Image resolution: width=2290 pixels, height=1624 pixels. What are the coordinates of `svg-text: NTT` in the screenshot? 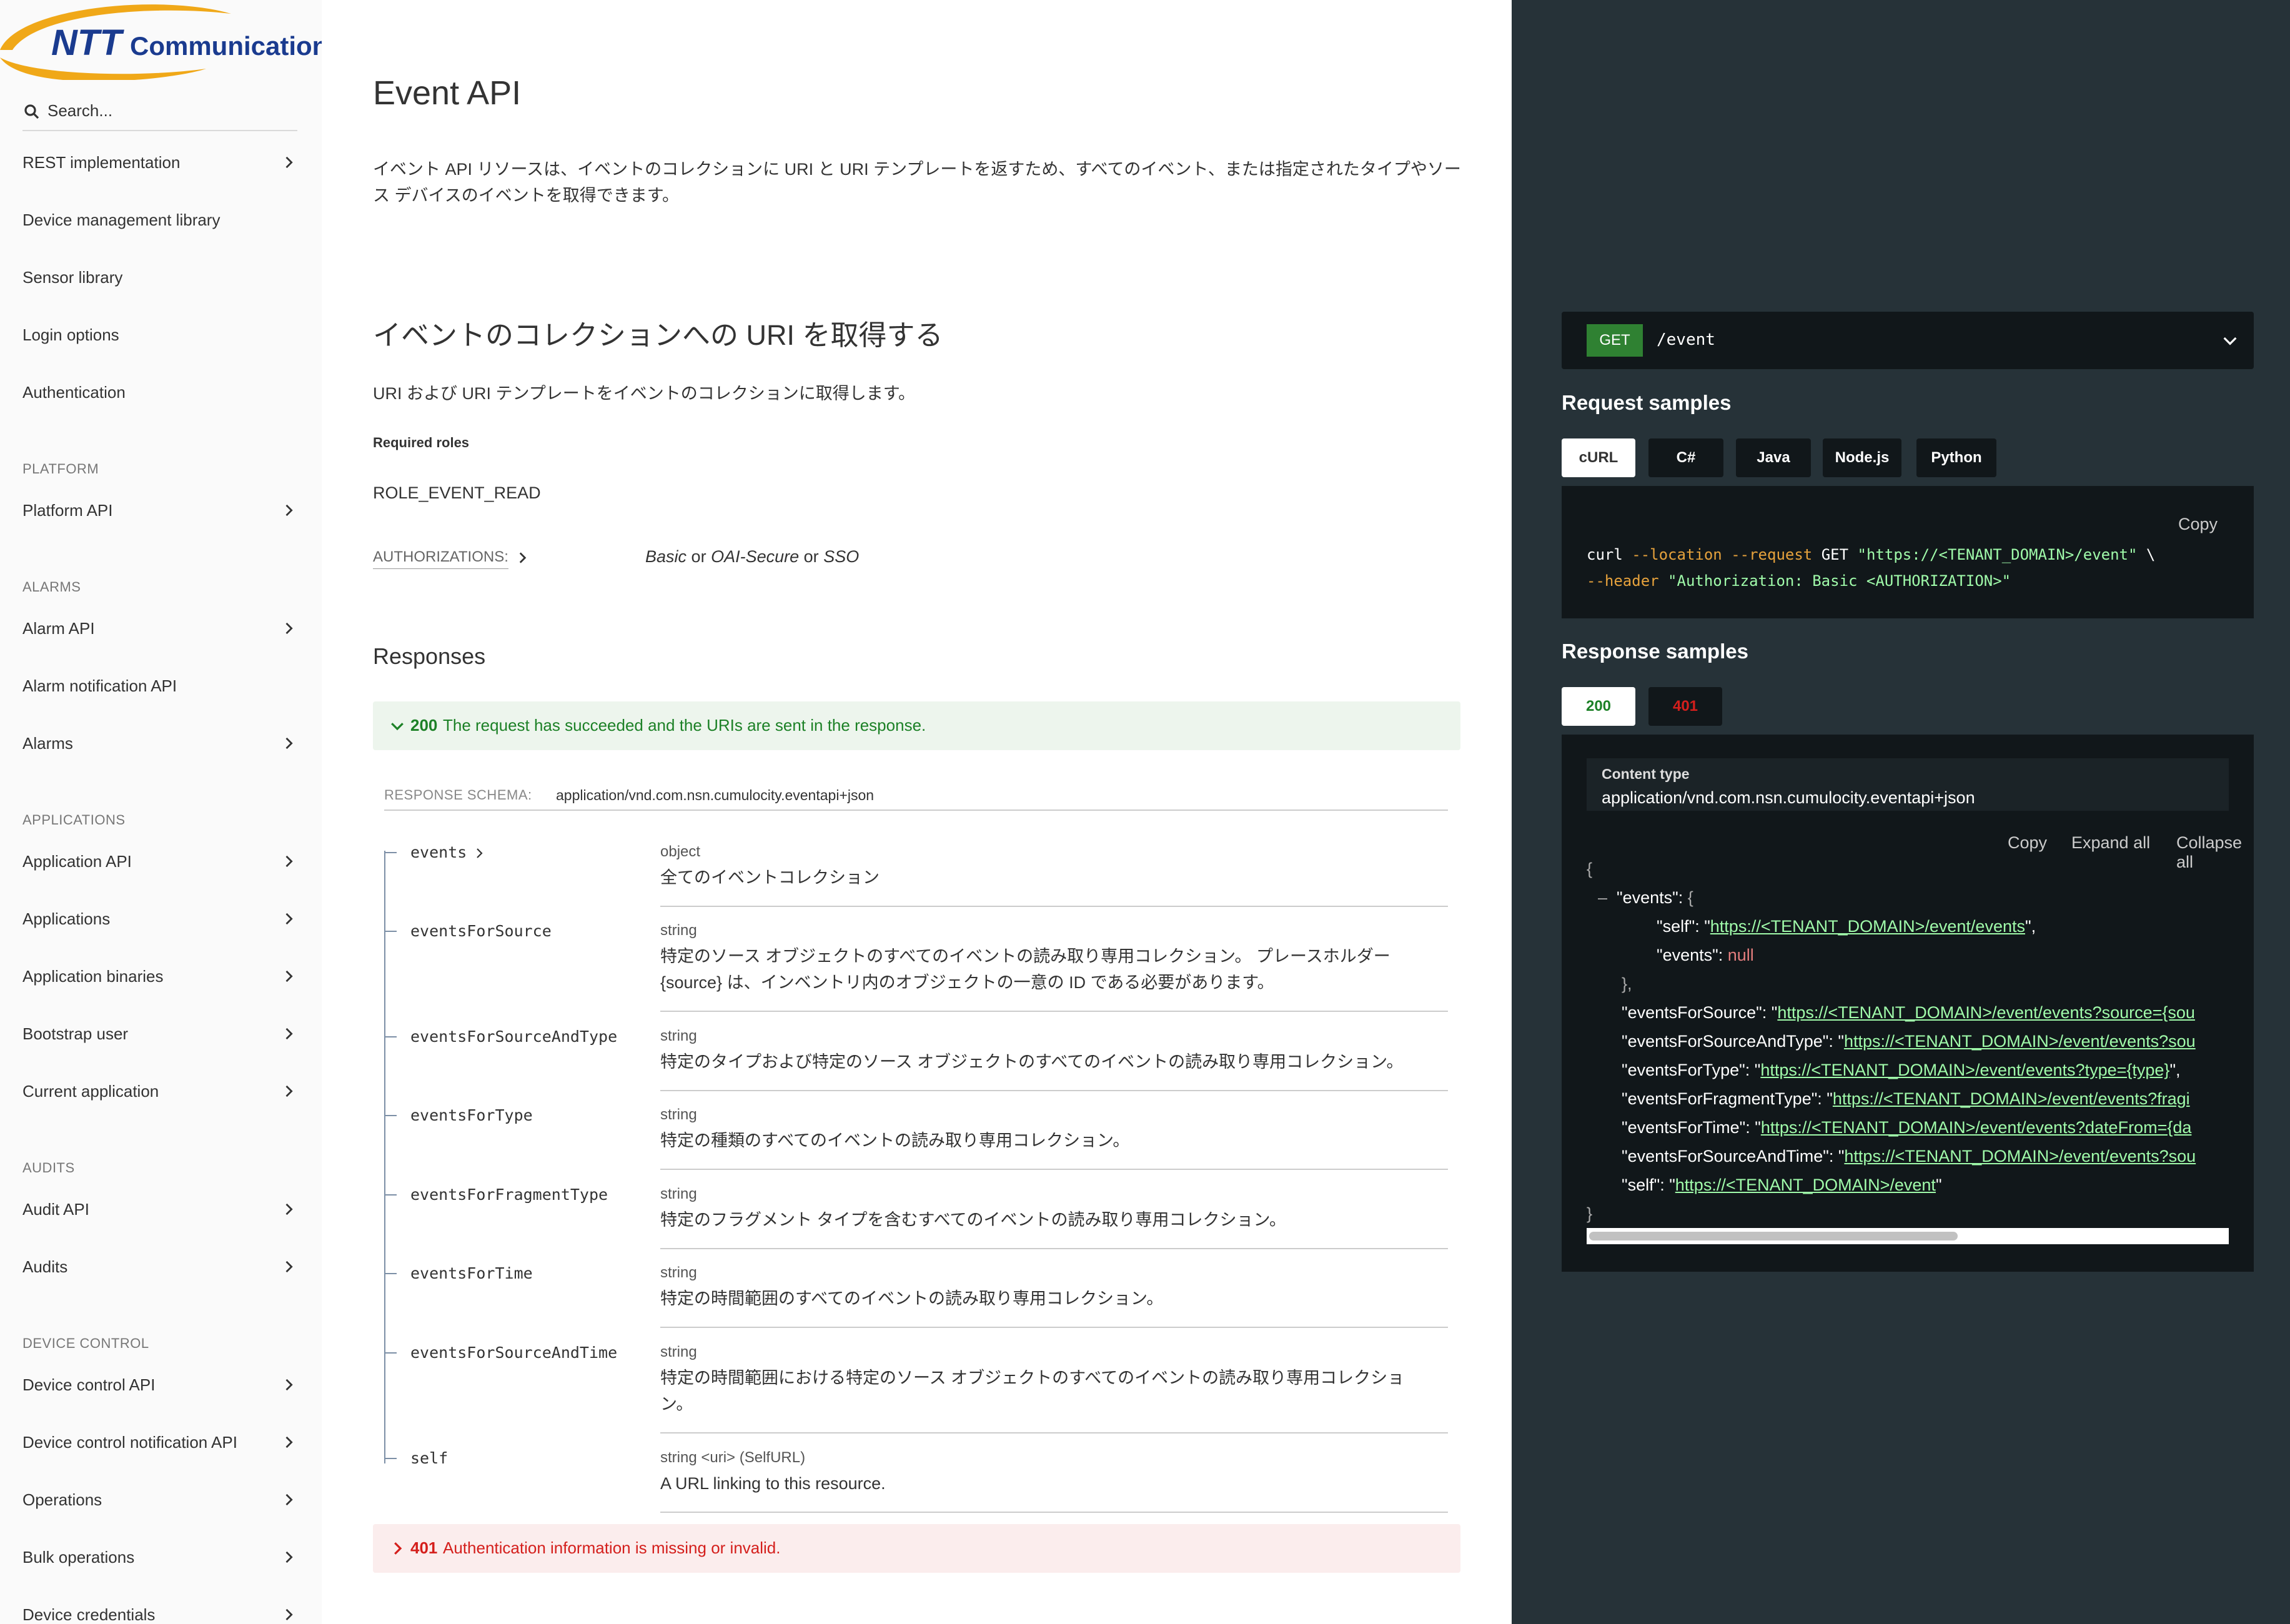 It's located at (87, 42).